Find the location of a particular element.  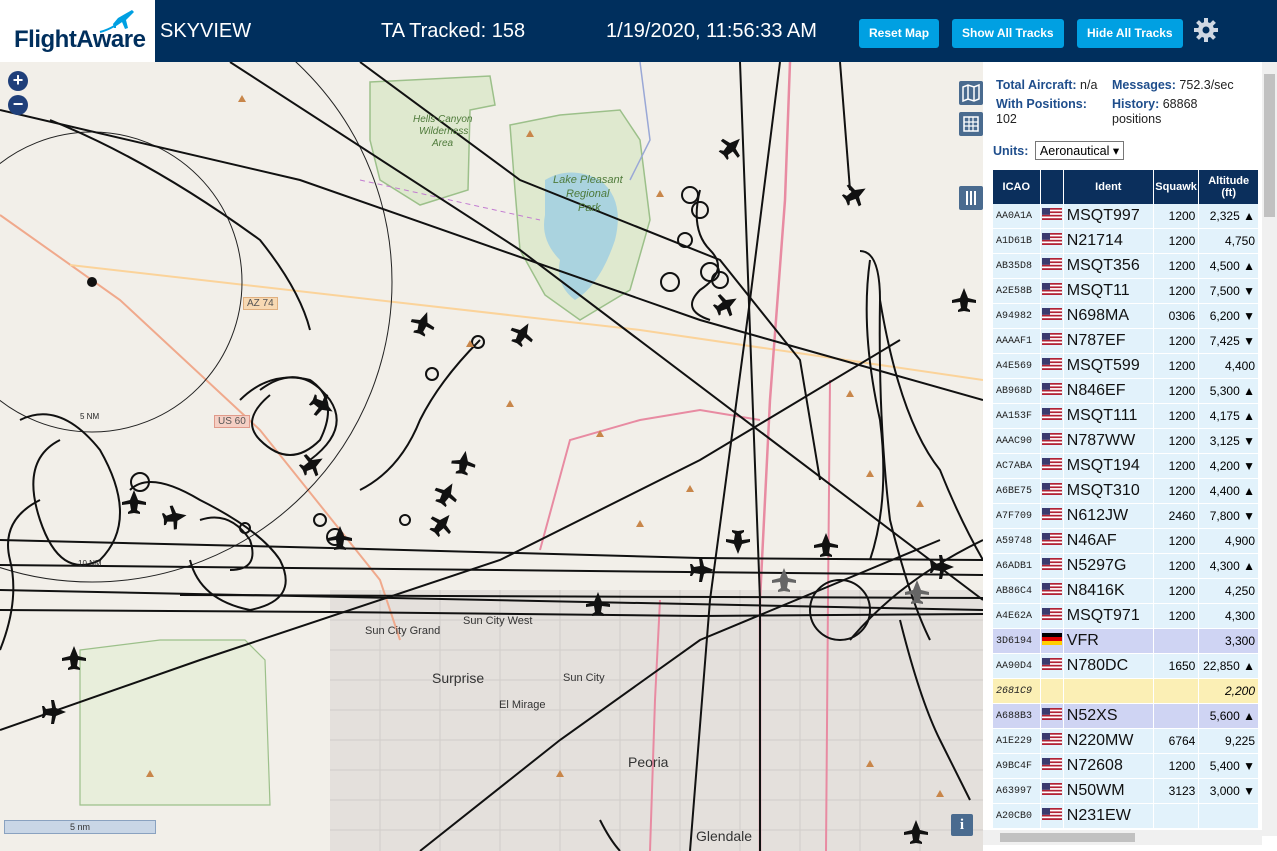

ident-cell: MSQT599 is located at coordinates (1108, 366).